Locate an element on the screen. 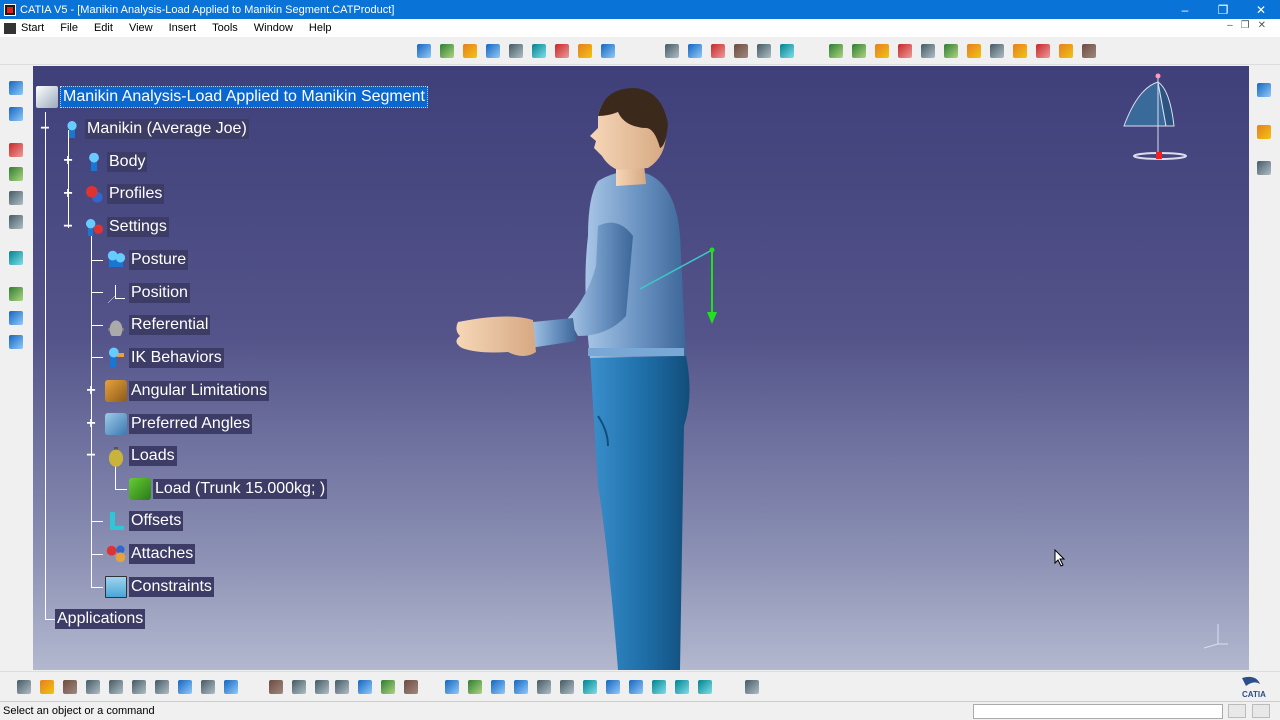 This screenshot has height=720, width=1280. tree-item-position: Position is located at coordinates (147, 293).